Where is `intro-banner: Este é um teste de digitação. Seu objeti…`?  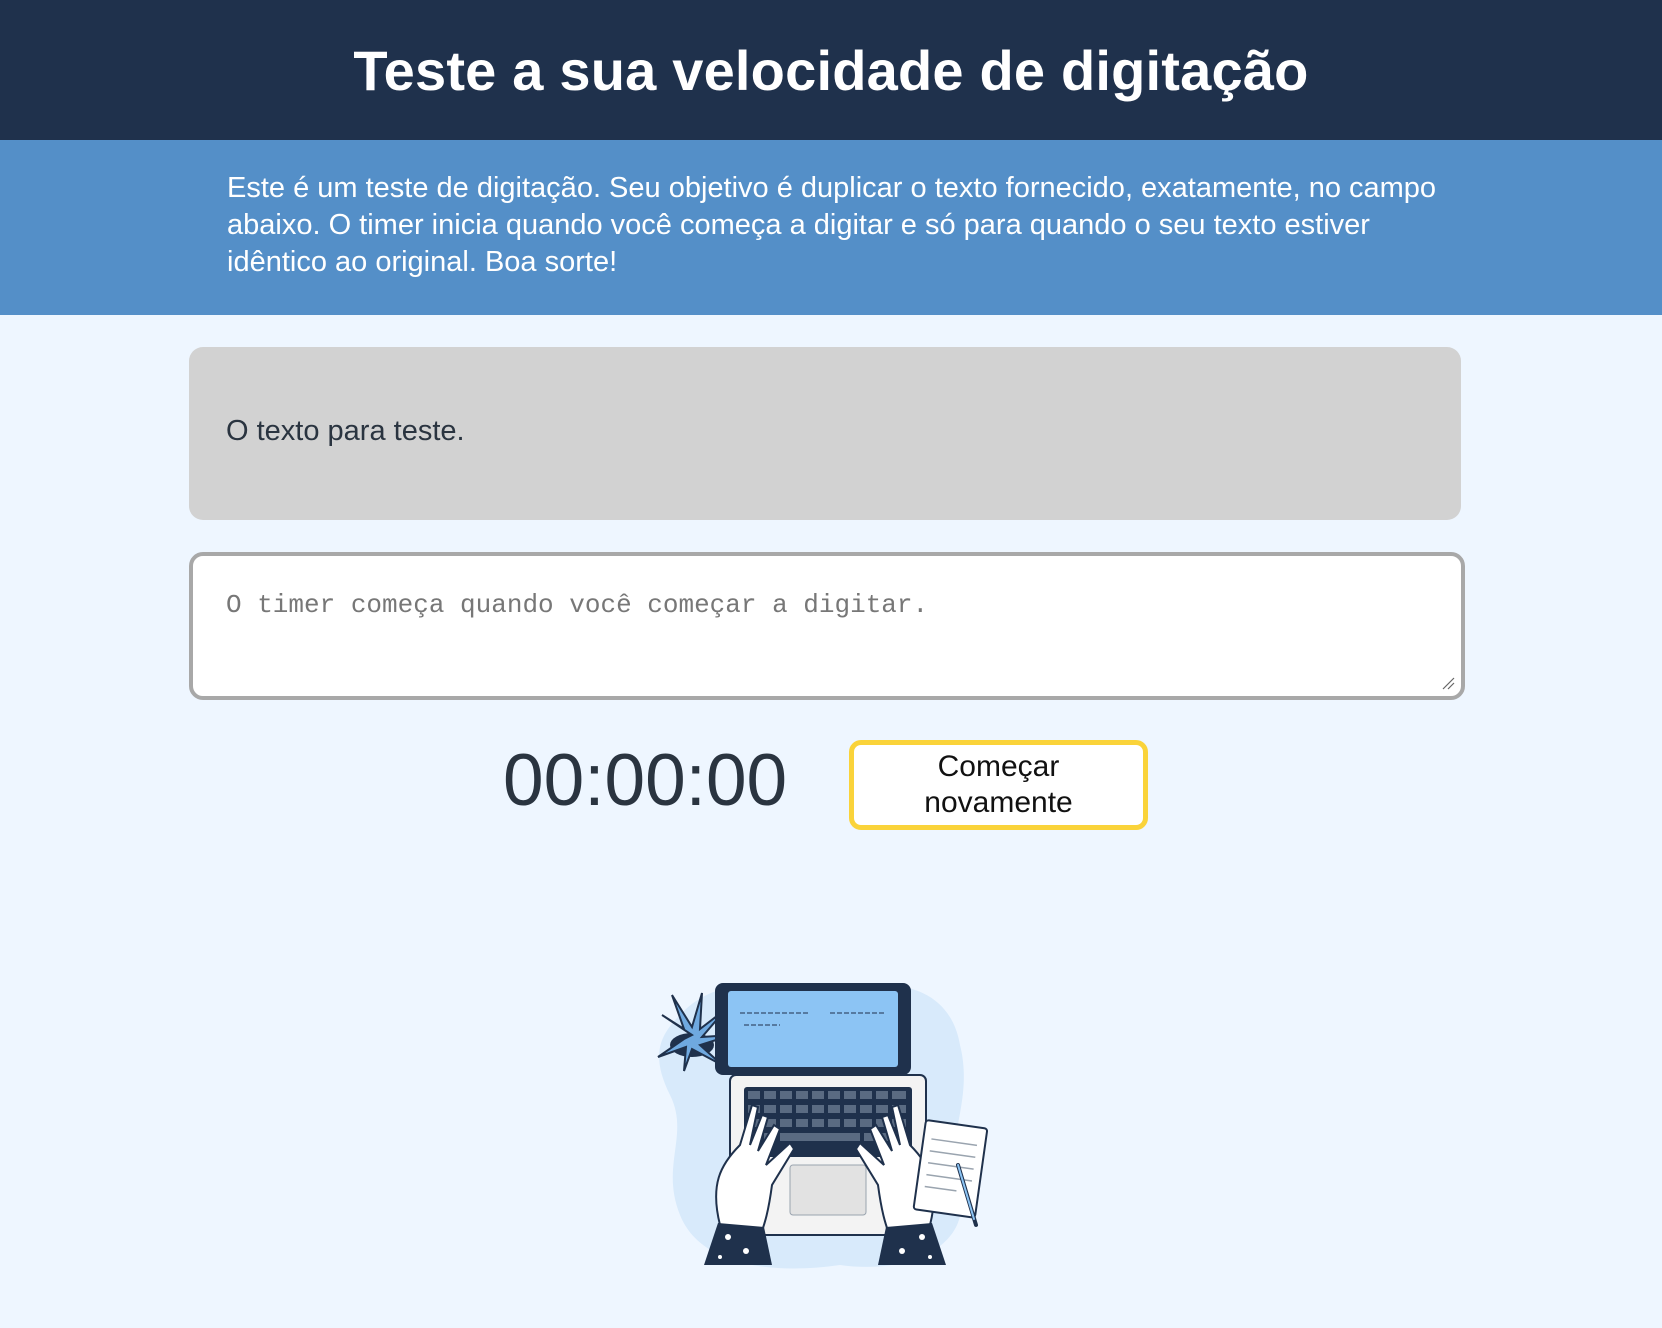
intro-banner: Este é um teste de digitação. Seu objeti… is located at coordinates (831, 227).